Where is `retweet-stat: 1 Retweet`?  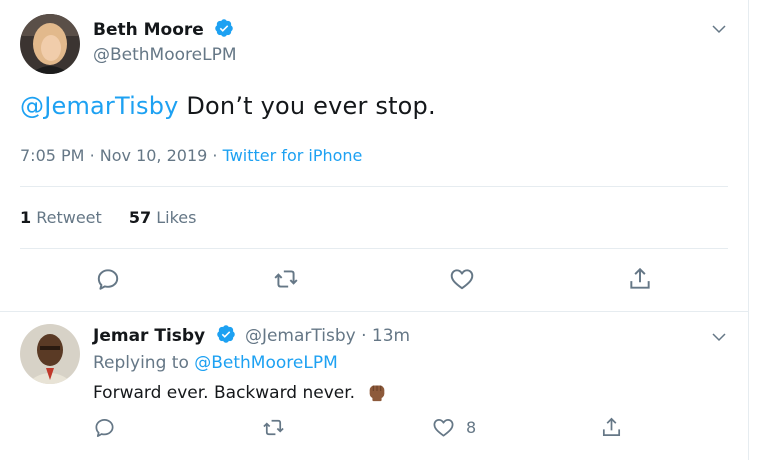 retweet-stat: 1 Retweet is located at coordinates (63, 217).